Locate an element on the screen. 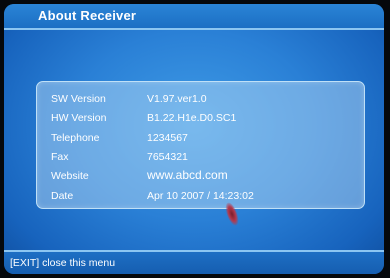 The width and height of the screenshot is (390, 278). hw-version-label: HW Version is located at coordinates (79, 118).